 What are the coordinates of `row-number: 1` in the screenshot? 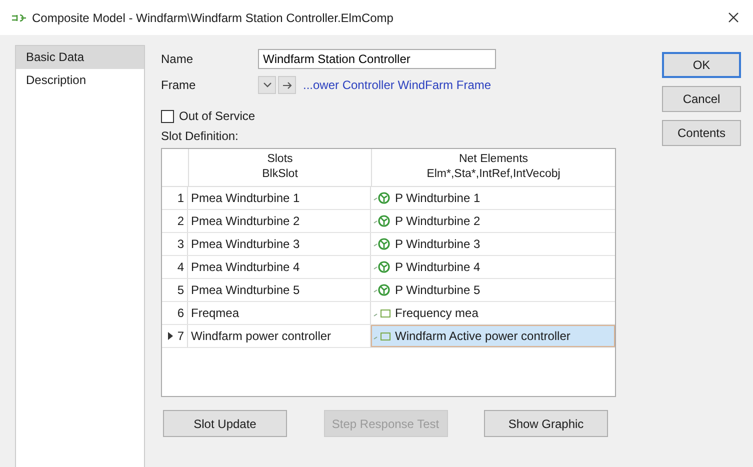 It's located at (180, 198).